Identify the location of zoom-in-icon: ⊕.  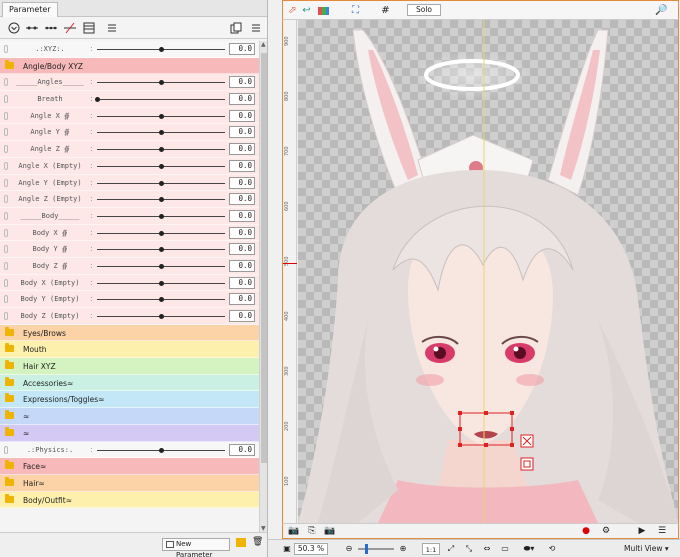
(403, 549).